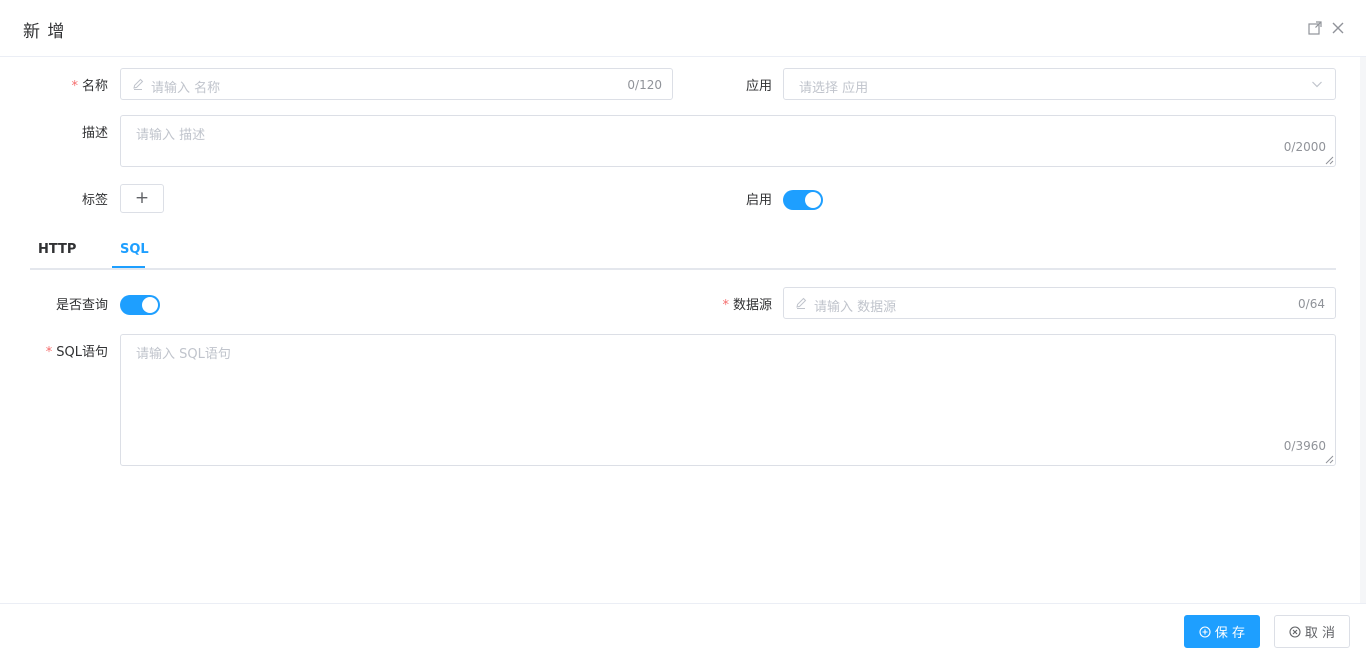  What do you see at coordinates (94, 86) in the screenshot?
I see `name-label-text: 名称` at bounding box center [94, 86].